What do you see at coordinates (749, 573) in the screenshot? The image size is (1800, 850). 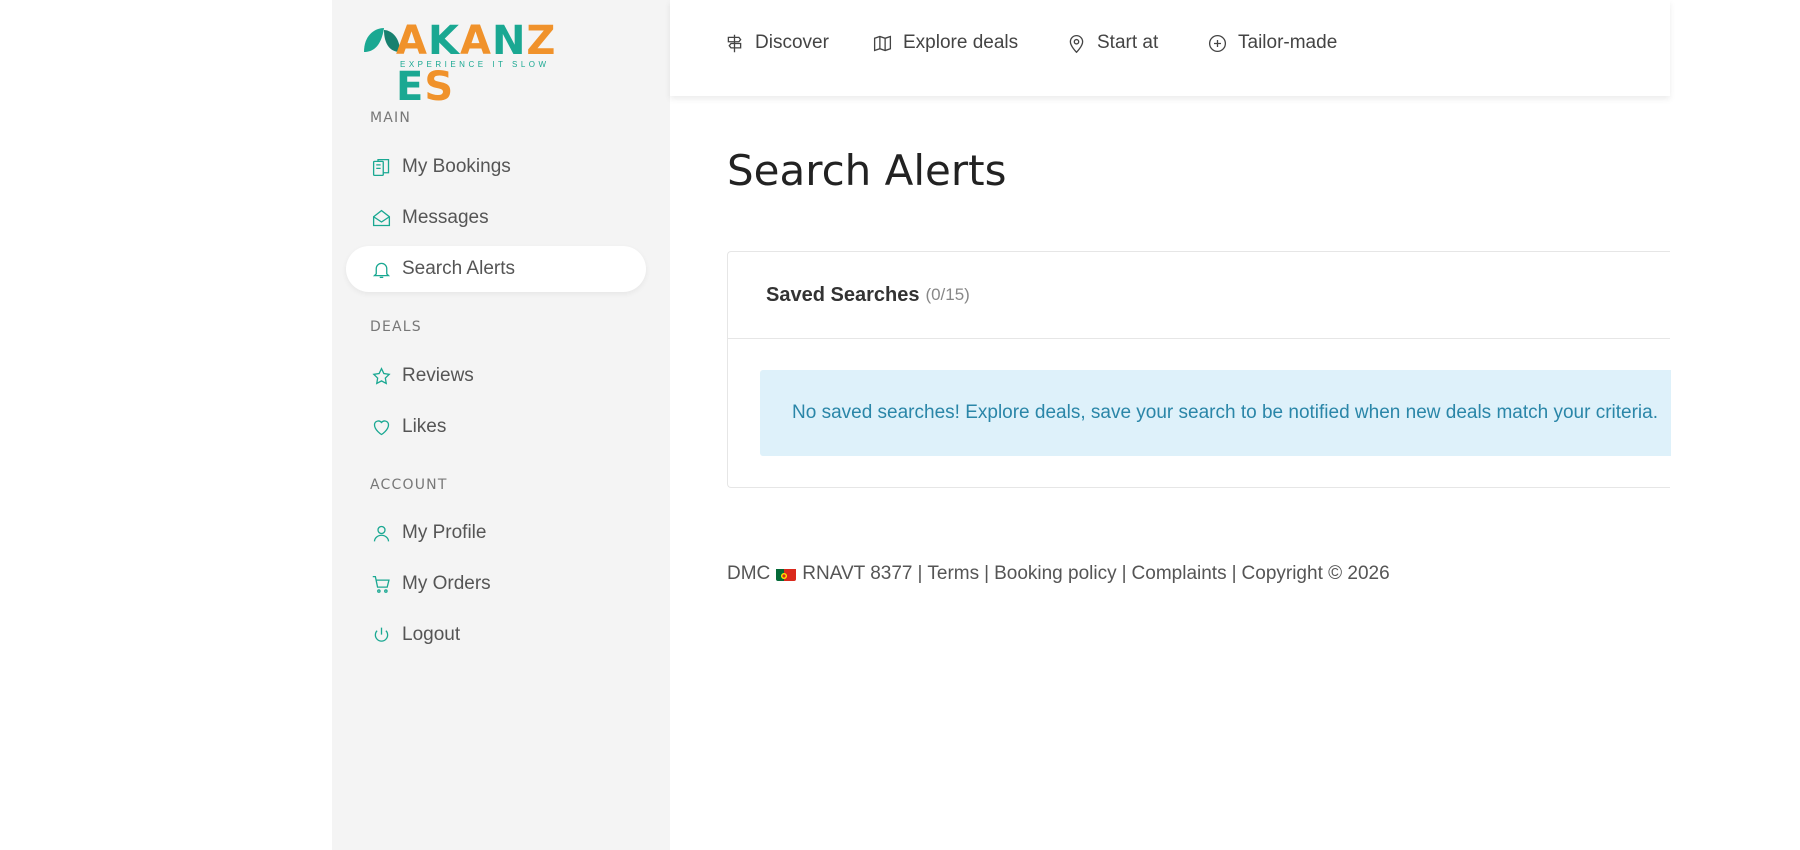 I see `footer-dmc: DMC` at bounding box center [749, 573].